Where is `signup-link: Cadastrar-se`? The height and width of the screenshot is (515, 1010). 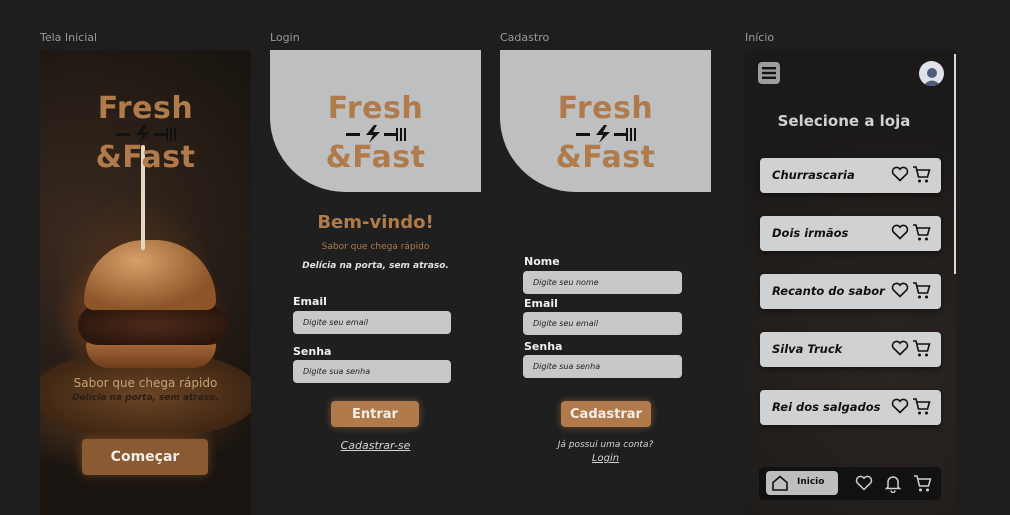
signup-link: Cadastrar-se is located at coordinates (375, 445).